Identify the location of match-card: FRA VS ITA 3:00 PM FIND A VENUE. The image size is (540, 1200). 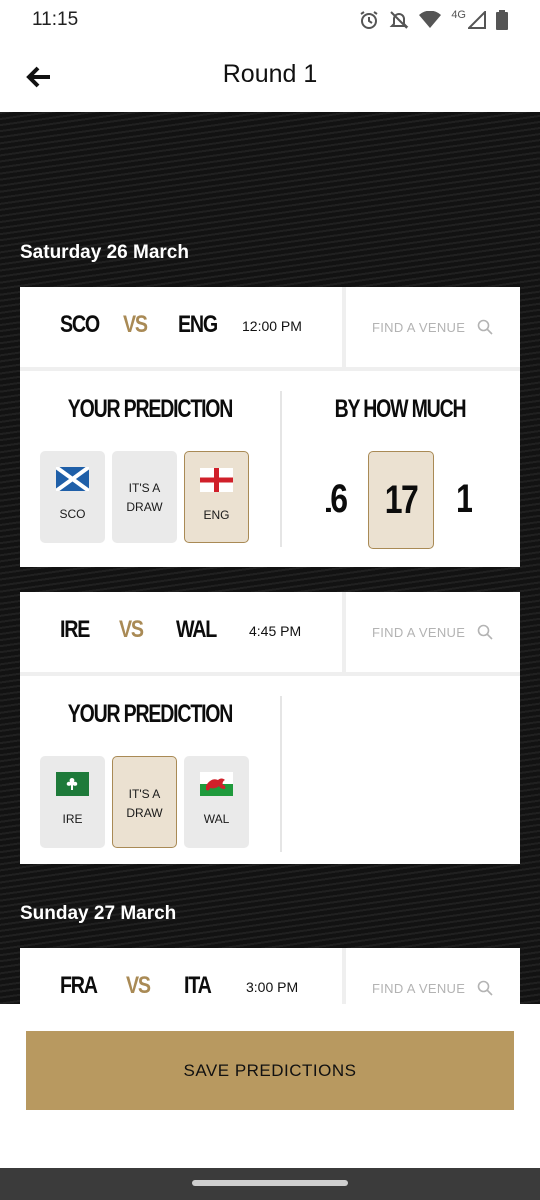
(270, 976).